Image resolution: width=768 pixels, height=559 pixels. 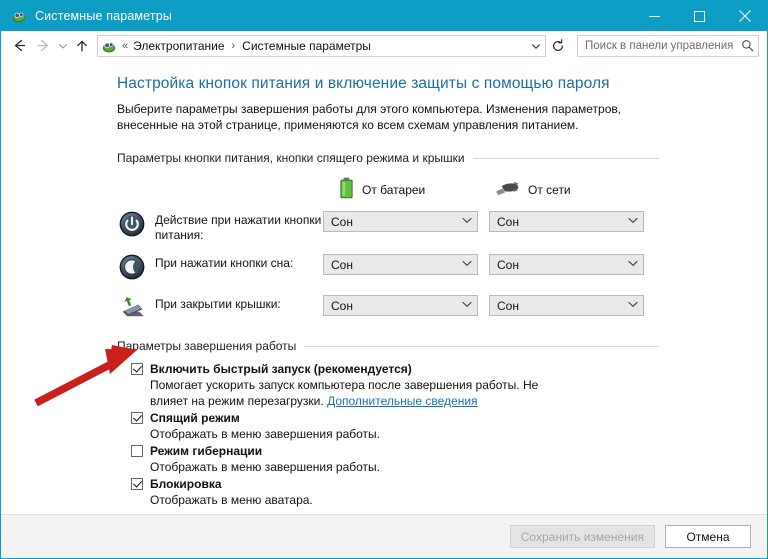 I want to click on setting-label-sleep-button: При нажатии кнопки сна:, so click(x=224, y=263).